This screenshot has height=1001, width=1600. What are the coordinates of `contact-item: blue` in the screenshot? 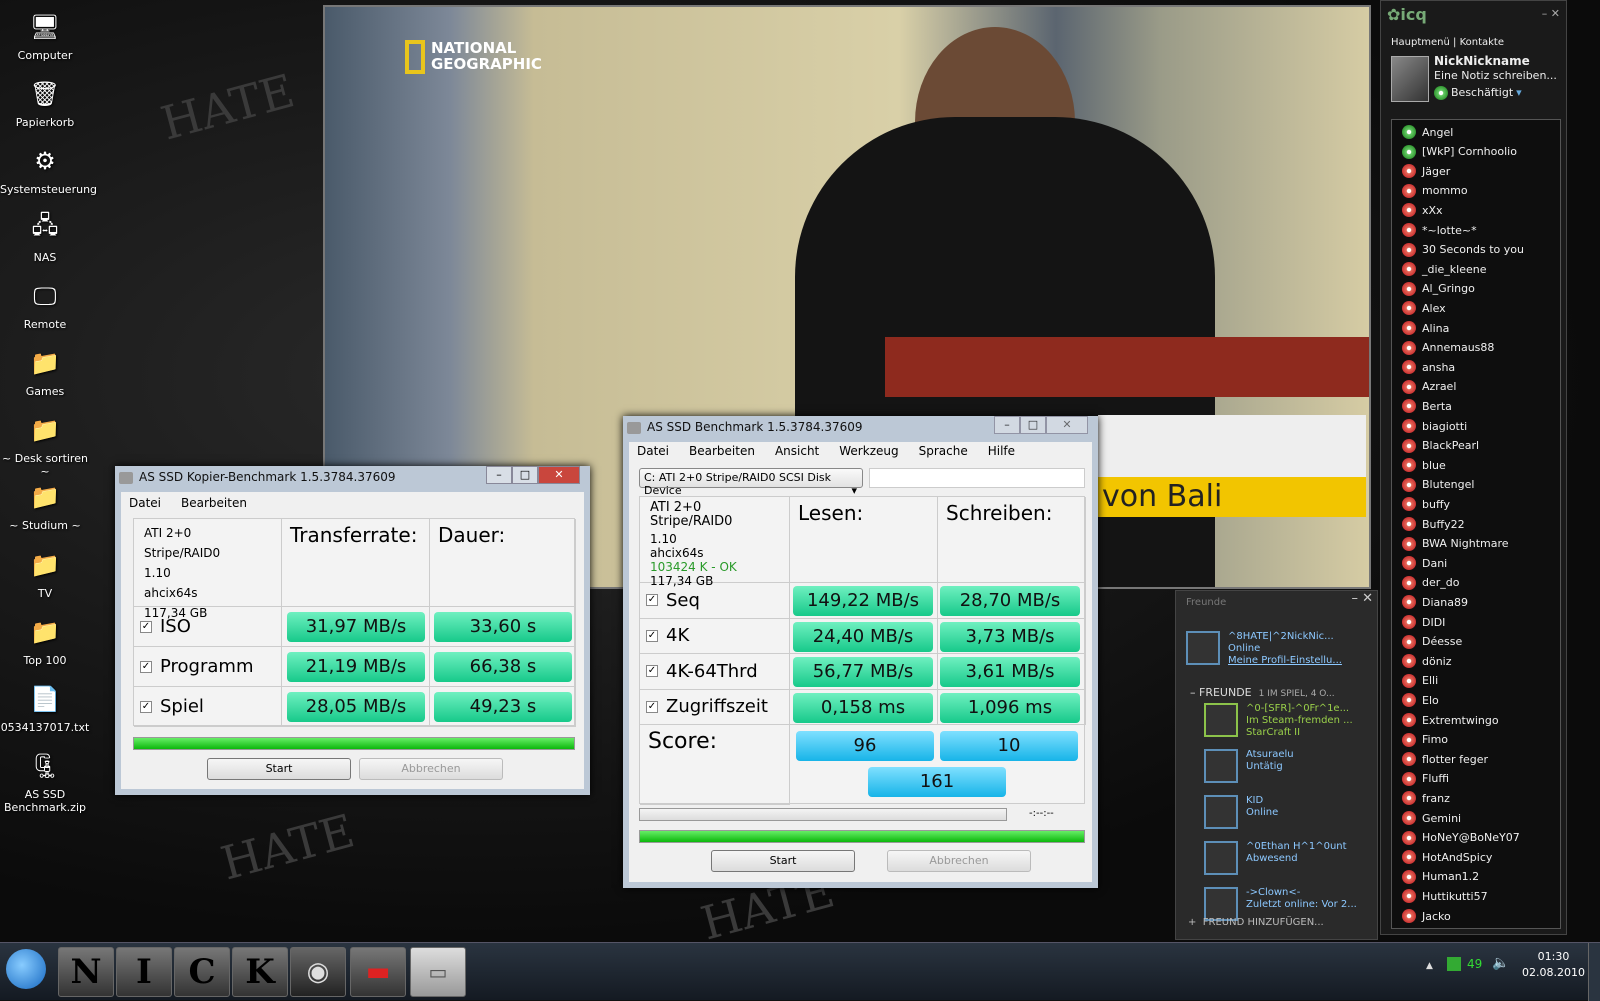 It's located at (1424, 465).